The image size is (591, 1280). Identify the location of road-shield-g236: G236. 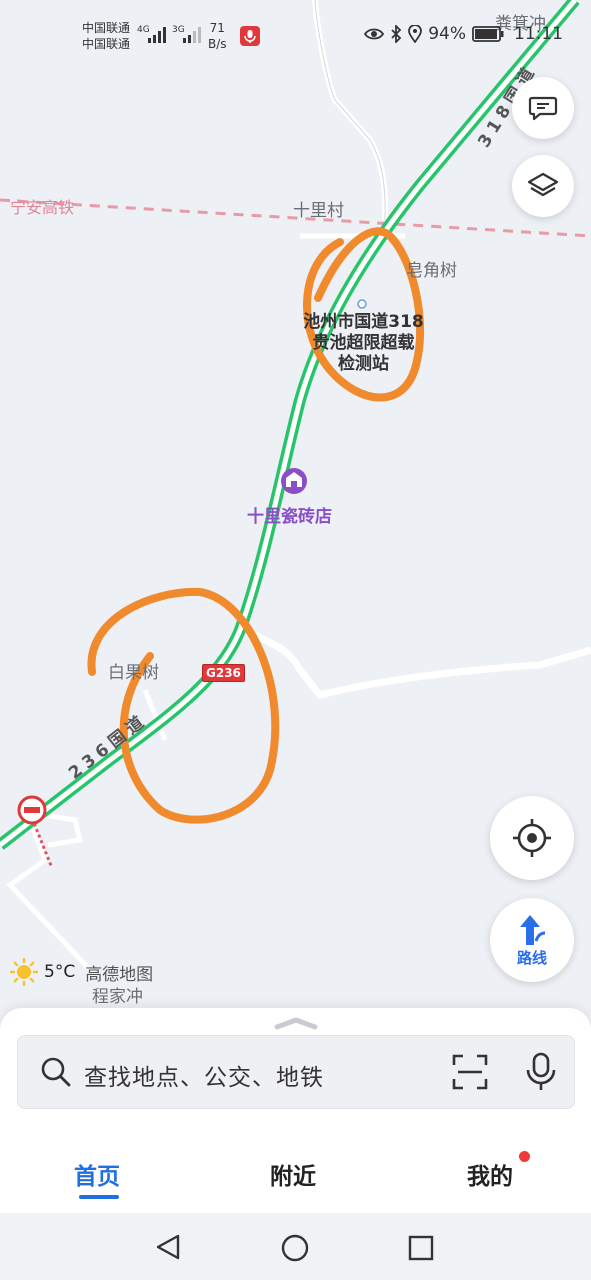
(223, 673).